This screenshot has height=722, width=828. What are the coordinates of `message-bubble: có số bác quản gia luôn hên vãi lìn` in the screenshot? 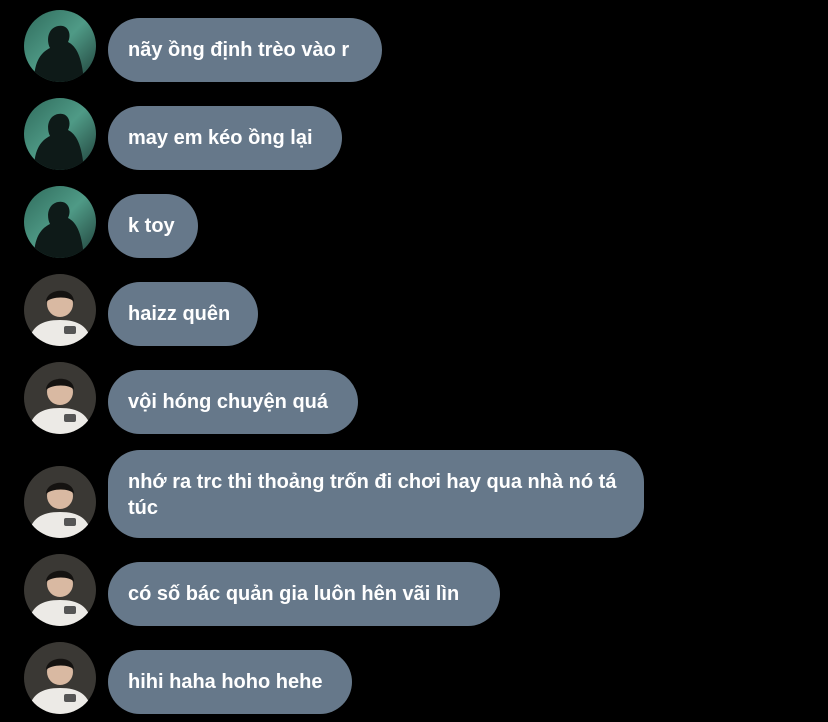 It's located at (304, 594).